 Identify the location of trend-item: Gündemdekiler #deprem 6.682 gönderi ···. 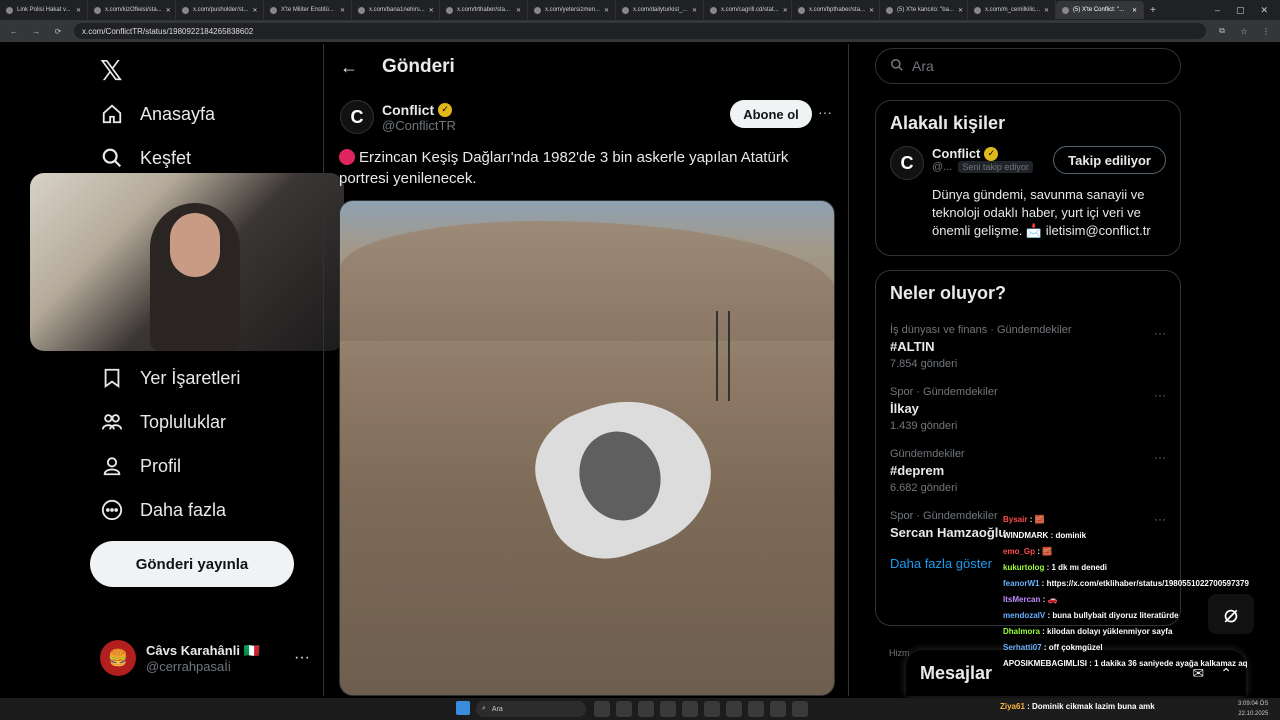
(1028, 471).